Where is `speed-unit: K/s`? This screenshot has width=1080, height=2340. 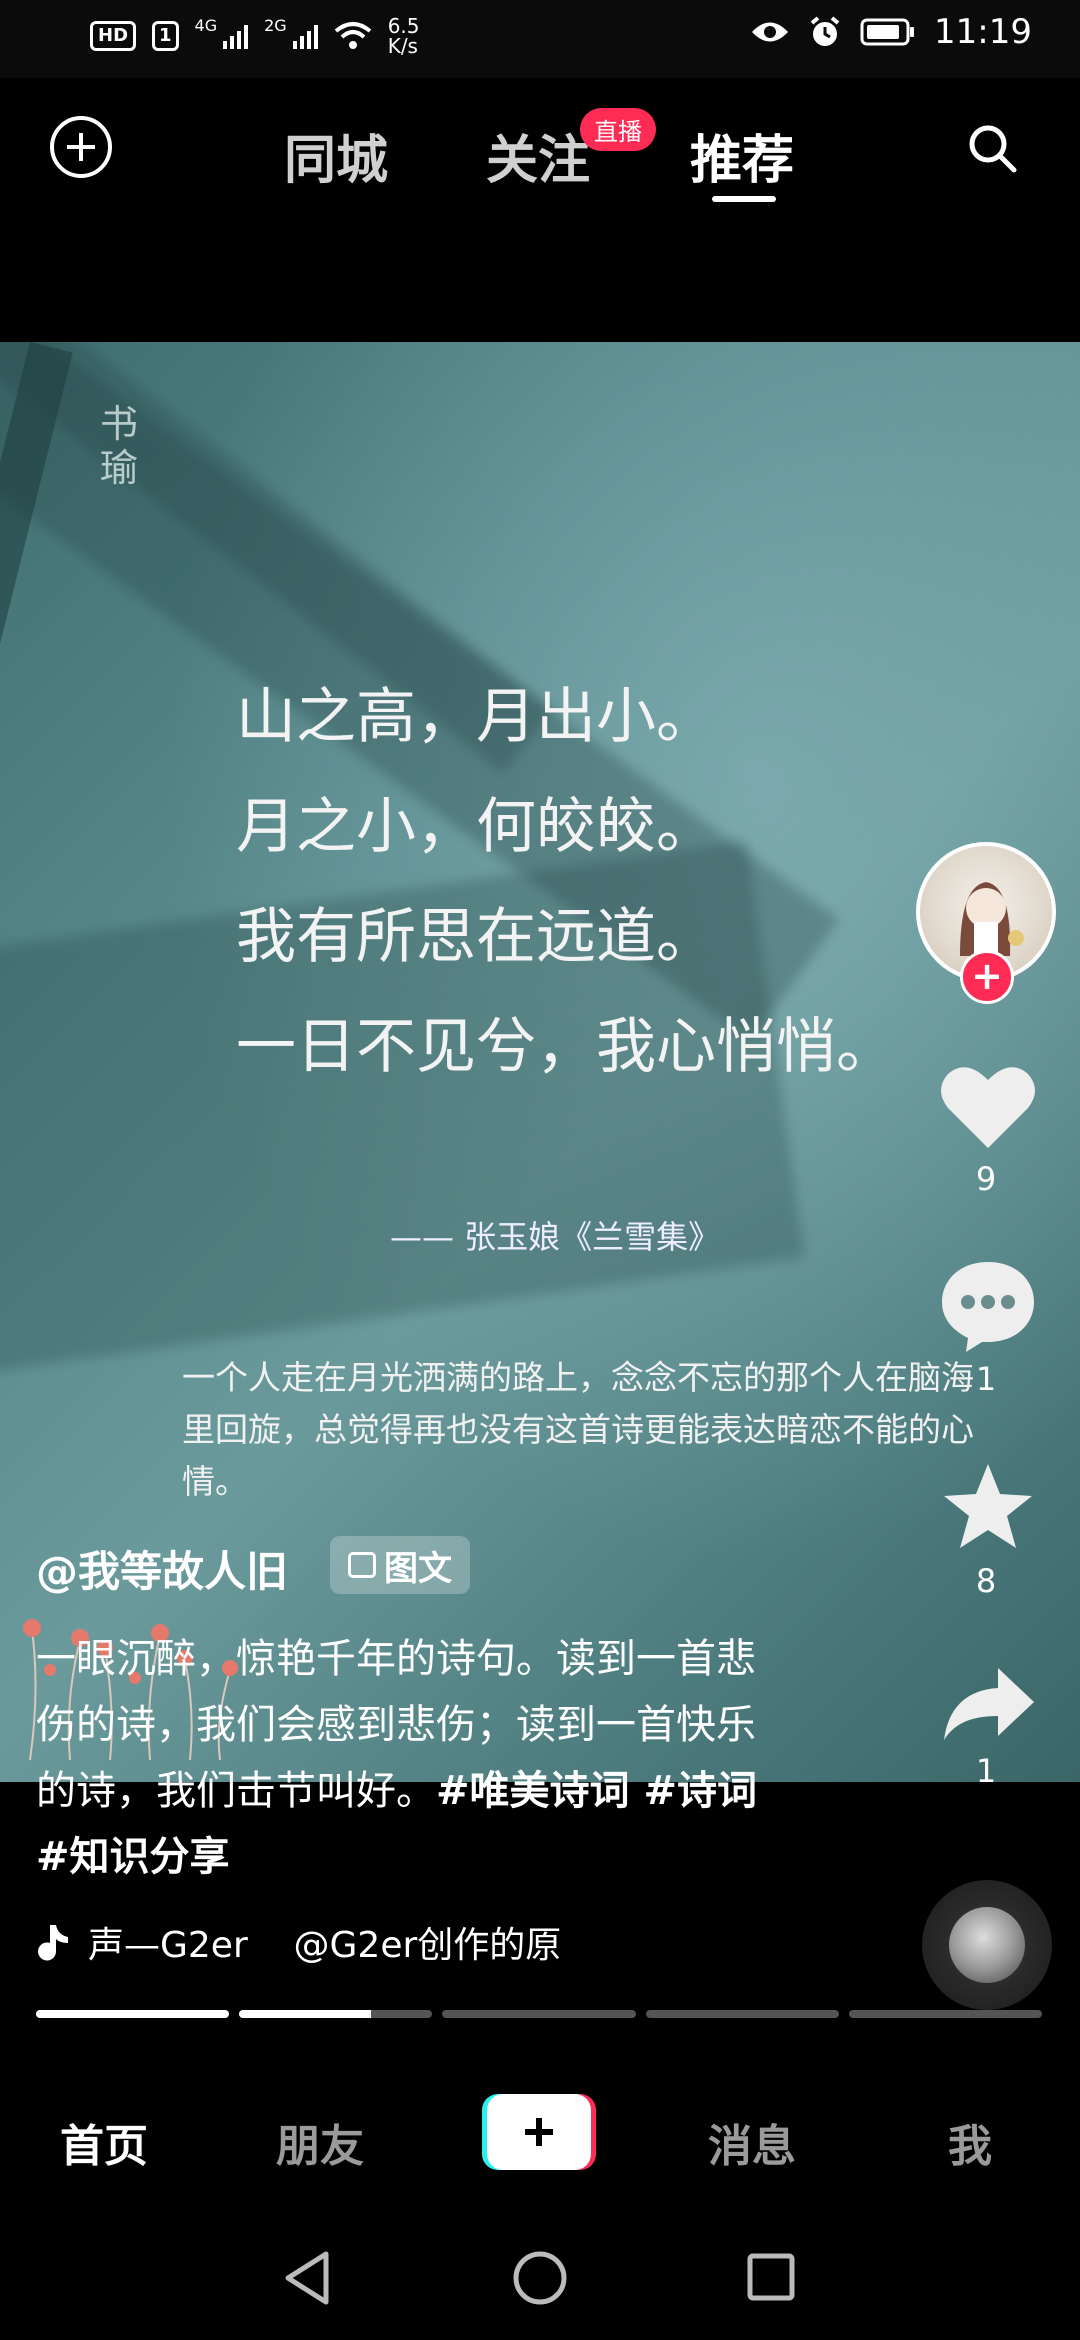 speed-unit: K/s is located at coordinates (402, 46).